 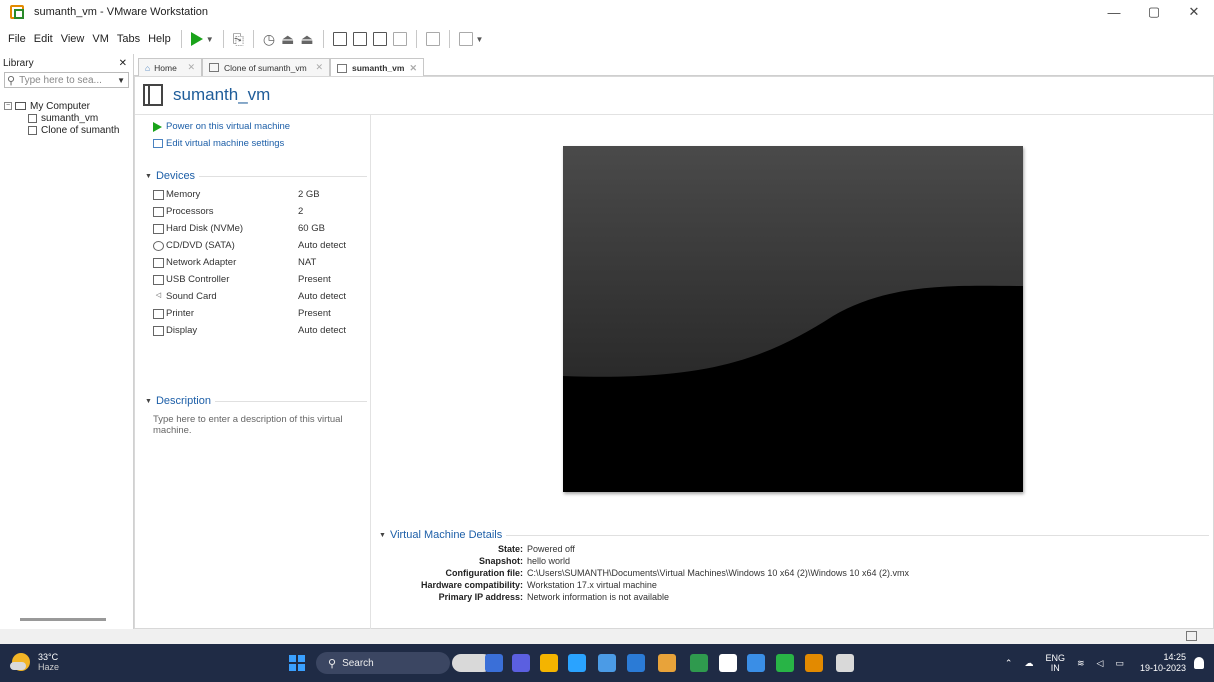 What do you see at coordinates (290, 401) in the screenshot?
I see `section-divider` at bounding box center [290, 401].